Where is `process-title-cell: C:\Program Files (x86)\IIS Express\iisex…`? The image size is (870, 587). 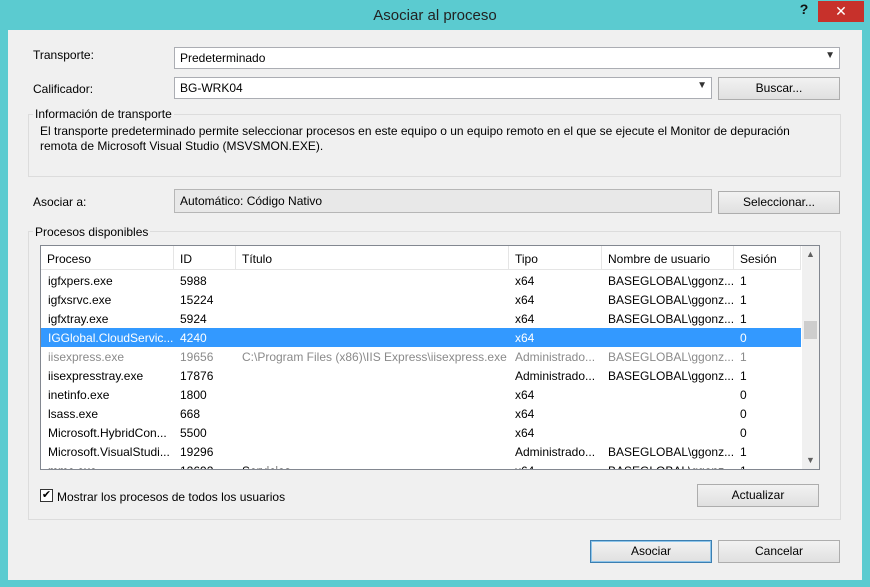
process-title-cell: C:\Program Files (x86)\IIS Express\iisex… is located at coordinates (374, 357).